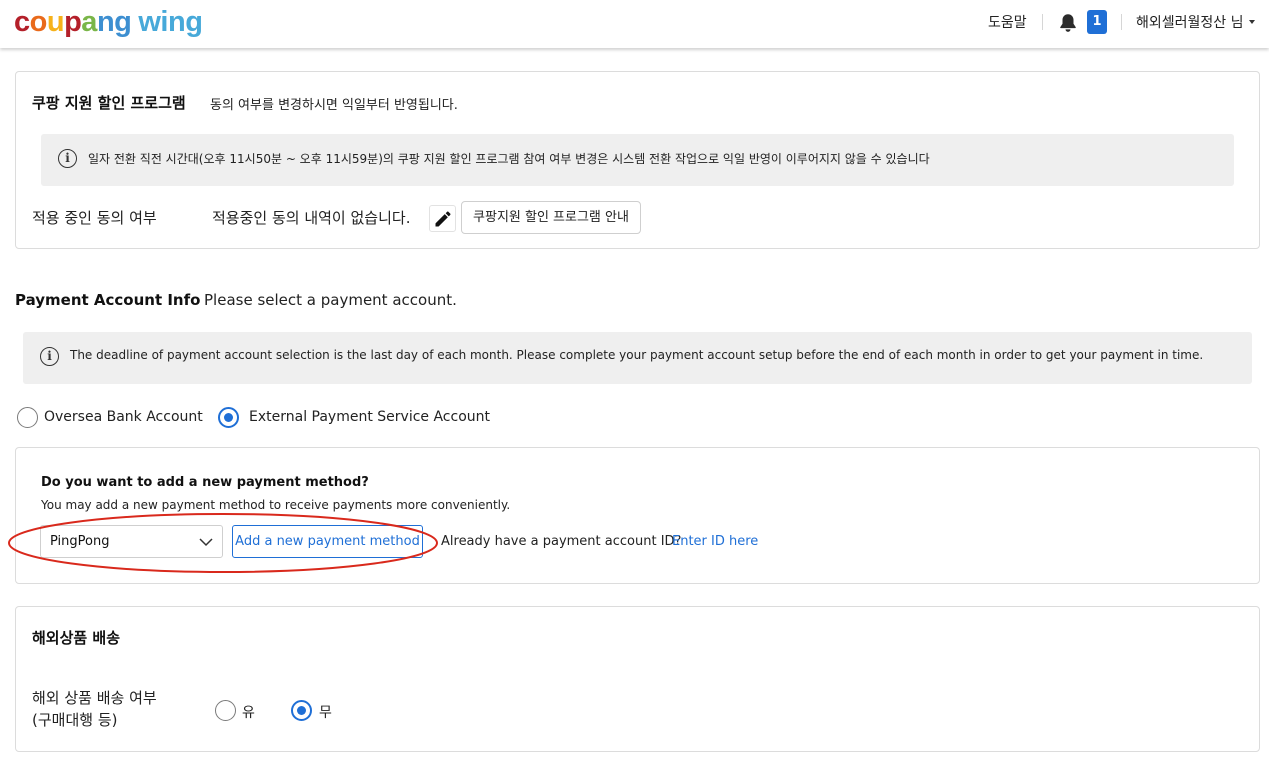 This screenshot has height=769, width=1269. Describe the element at coordinates (1251, 22) in the screenshot. I see `caret-down-icon` at that location.